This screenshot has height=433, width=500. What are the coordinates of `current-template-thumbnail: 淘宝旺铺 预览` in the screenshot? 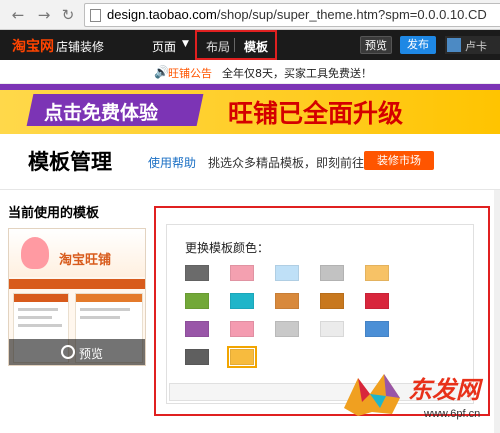 It's located at (77, 297).